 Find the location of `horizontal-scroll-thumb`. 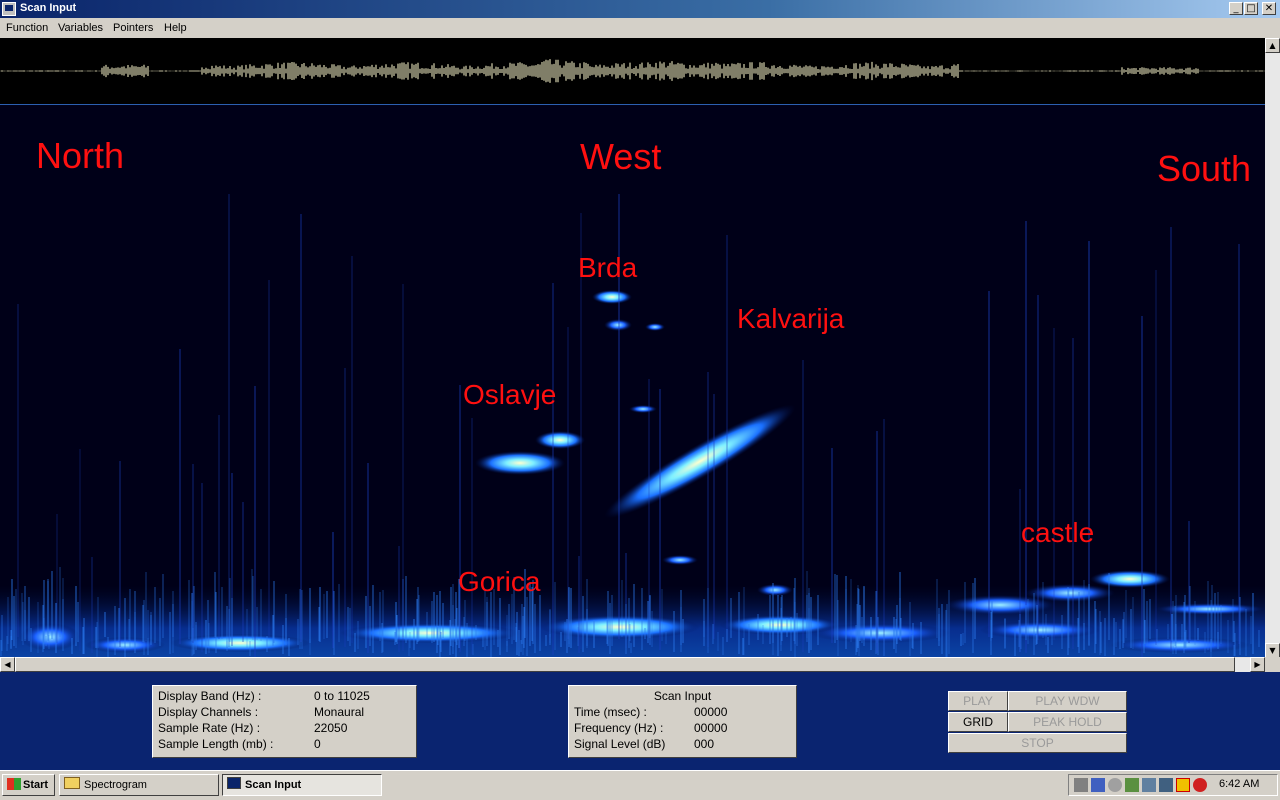

horizontal-scroll-thumb is located at coordinates (625, 664).